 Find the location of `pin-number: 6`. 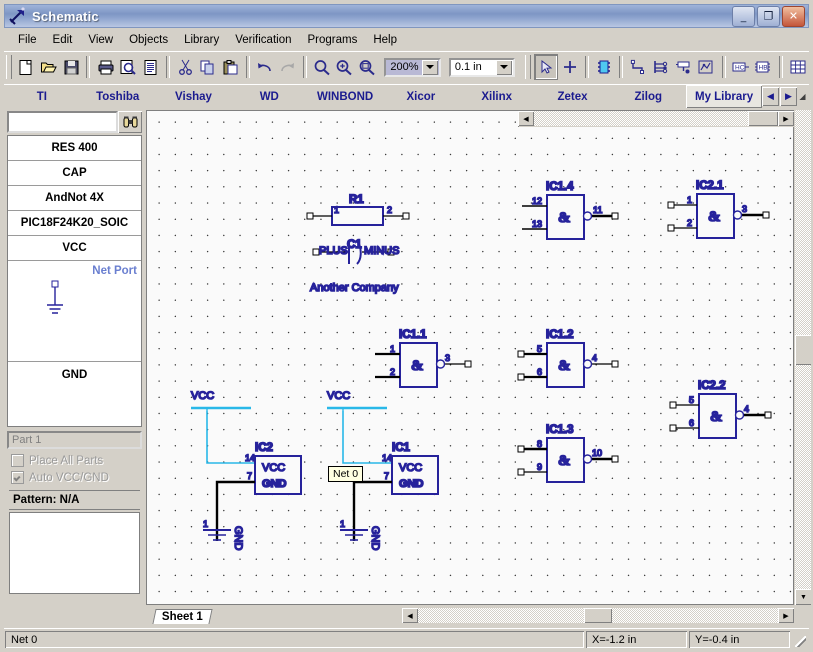

pin-number: 6 is located at coordinates (691, 423).